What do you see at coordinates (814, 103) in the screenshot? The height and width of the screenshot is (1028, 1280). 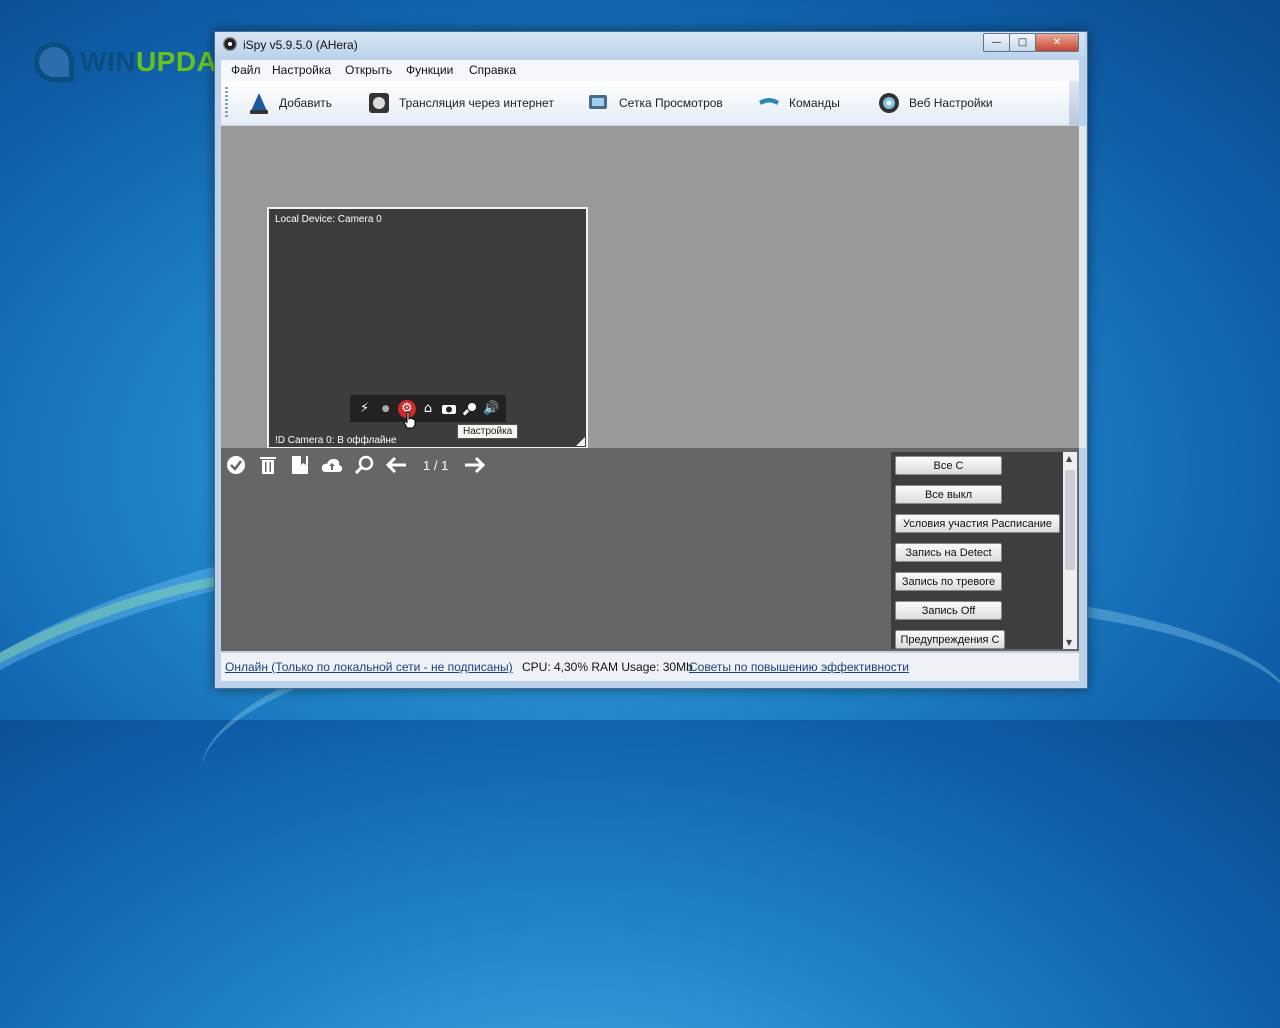 I see `toolbar-label: Команды` at bounding box center [814, 103].